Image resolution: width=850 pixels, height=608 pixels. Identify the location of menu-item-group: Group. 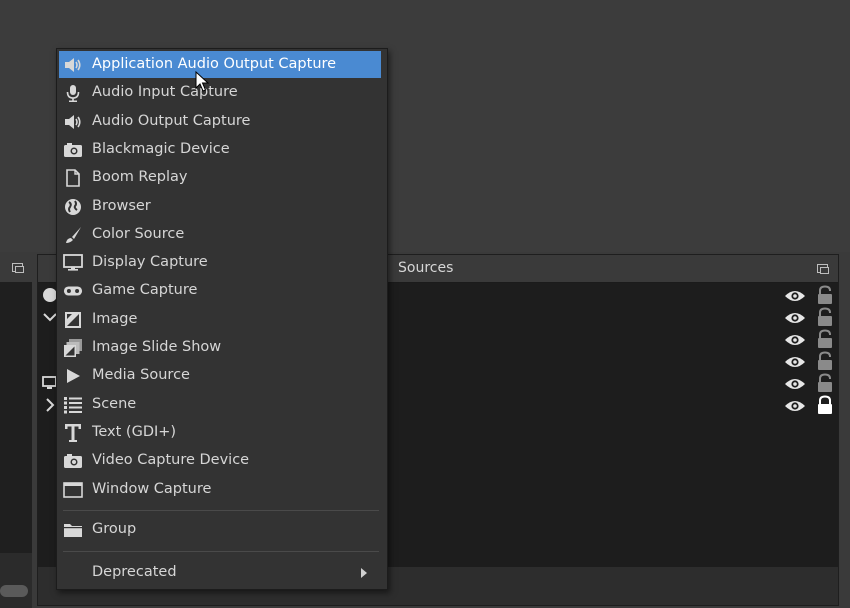
(220, 529).